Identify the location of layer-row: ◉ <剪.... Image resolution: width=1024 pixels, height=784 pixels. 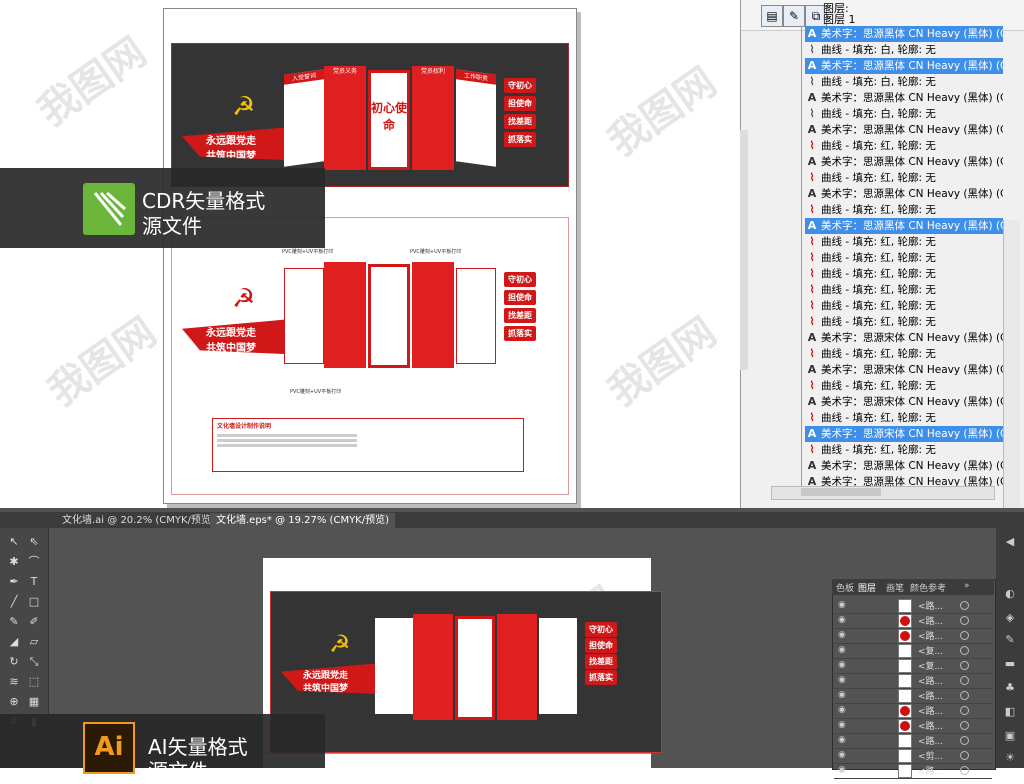
(913, 756).